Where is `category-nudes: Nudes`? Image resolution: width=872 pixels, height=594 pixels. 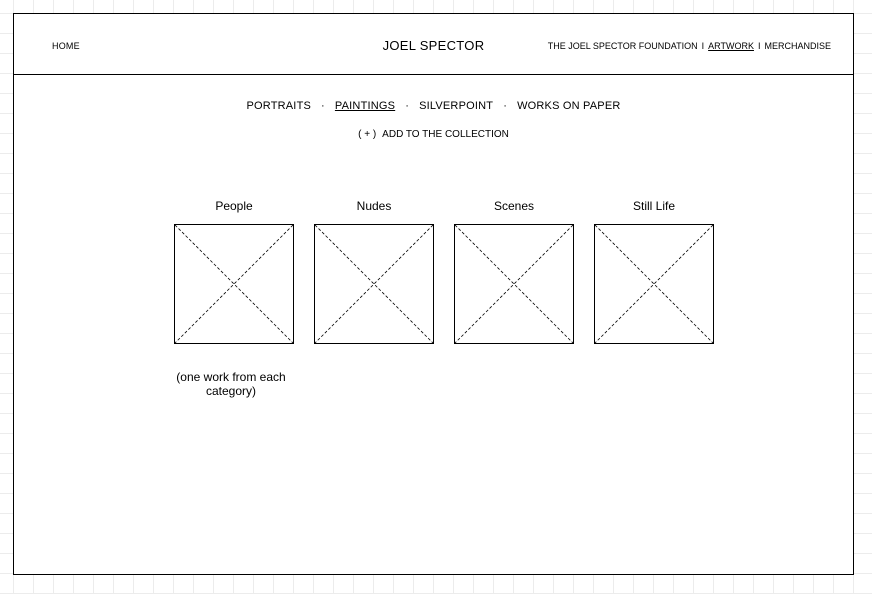 category-nudes: Nudes is located at coordinates (374, 271).